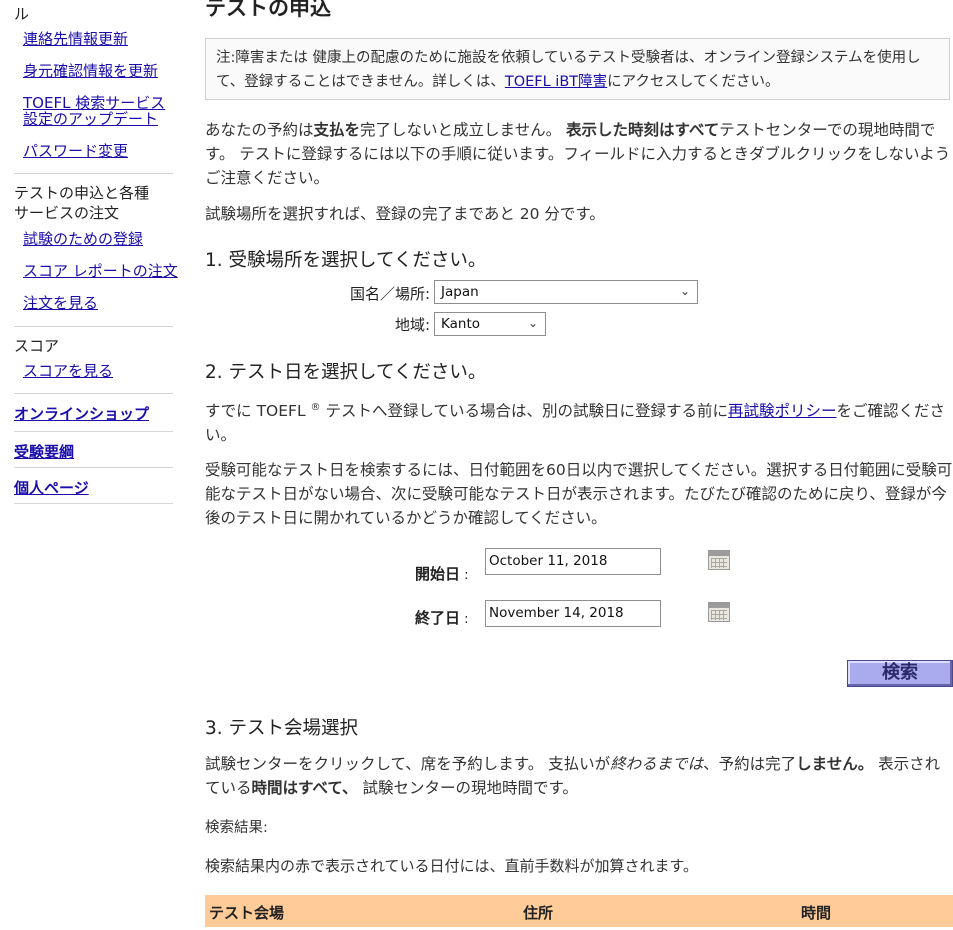  Describe the element at coordinates (556, 82) in the screenshot. I see `toefl-disability-link: TOEFL iBT障害` at that location.